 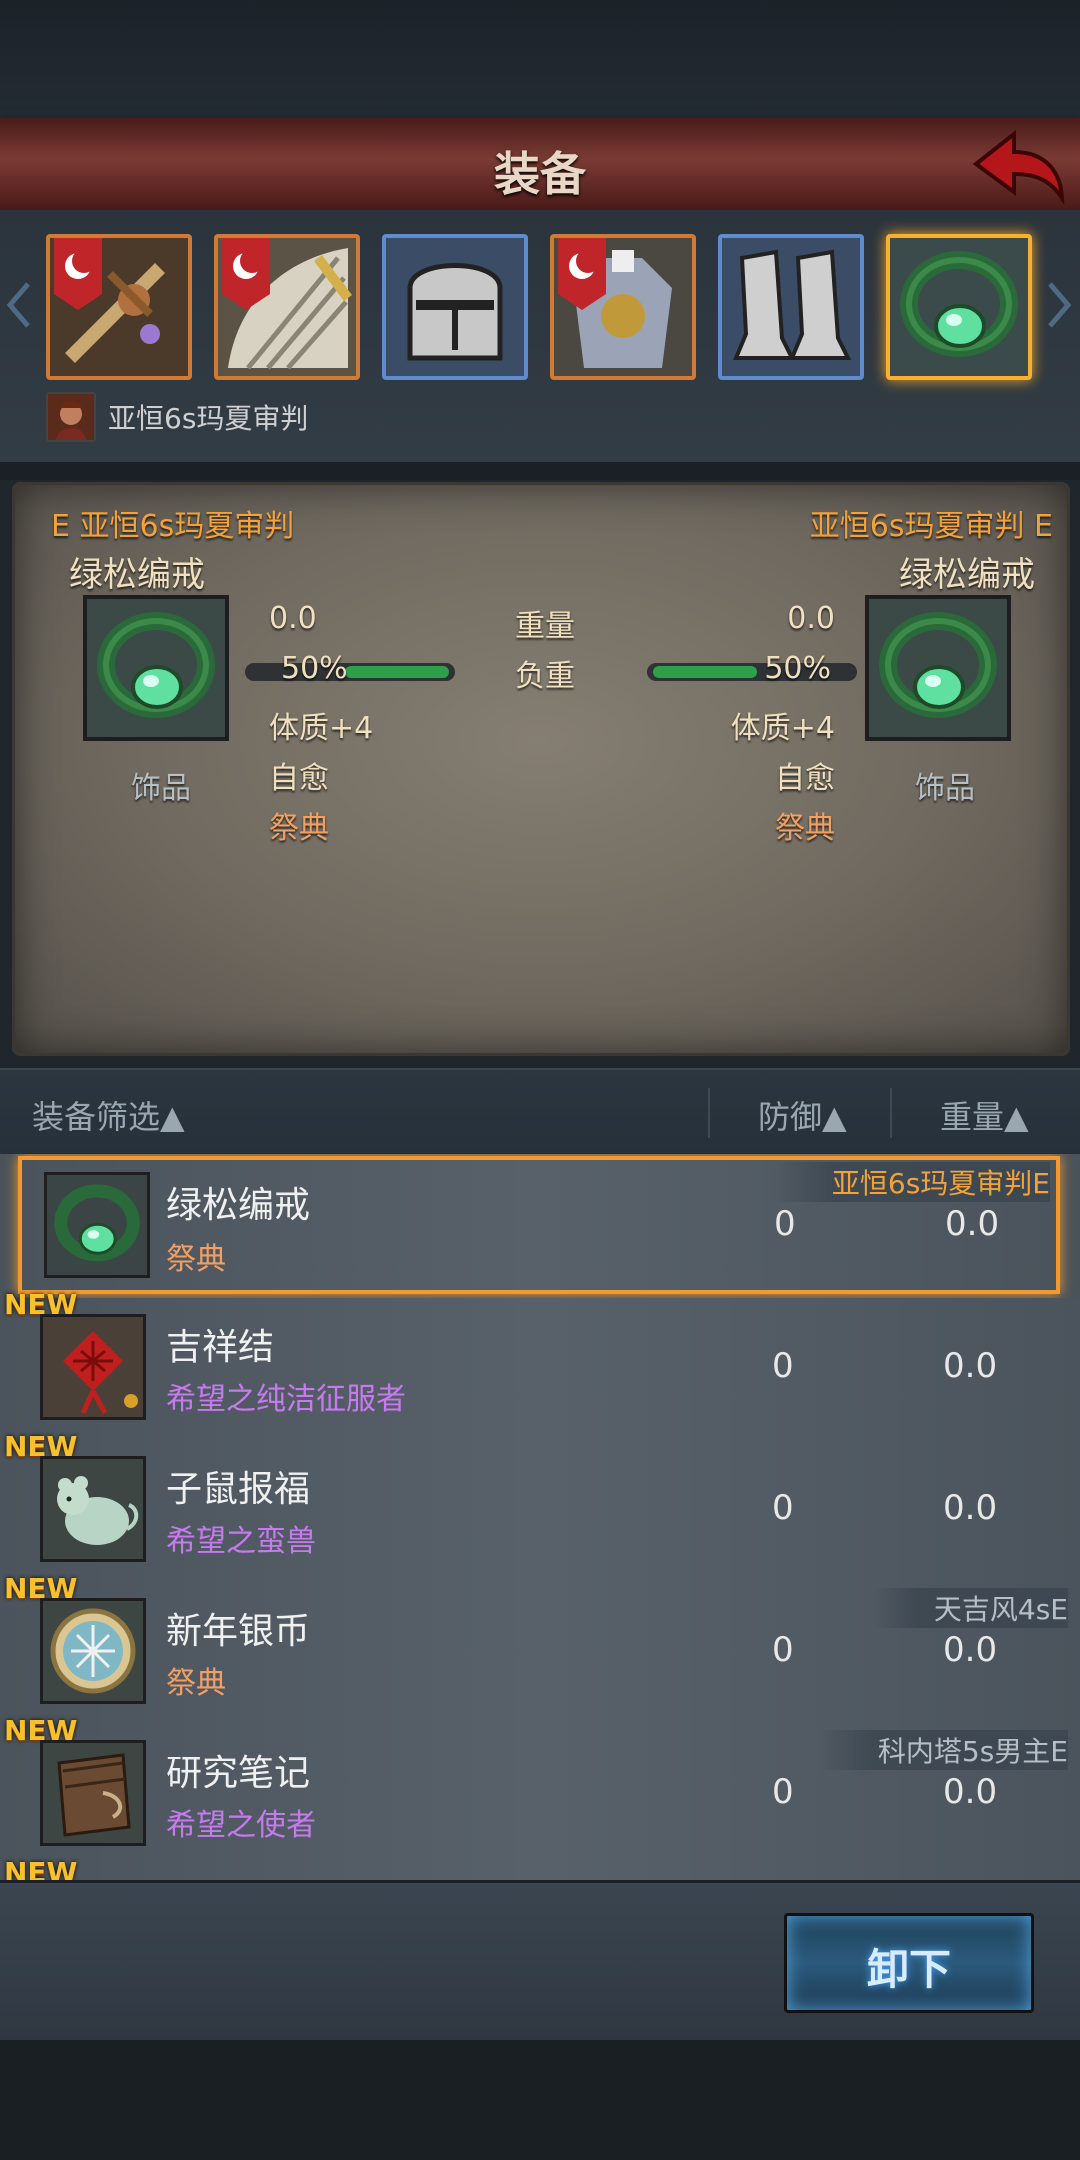 I want to click on left-load-bar, so click(x=350, y=672).